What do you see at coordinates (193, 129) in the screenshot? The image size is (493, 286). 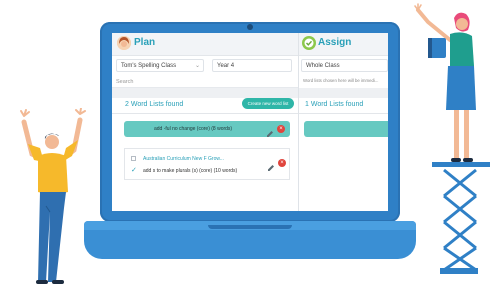 I see `selected-word-list-label: add -ful no change (core) (8 words)` at bounding box center [193, 129].